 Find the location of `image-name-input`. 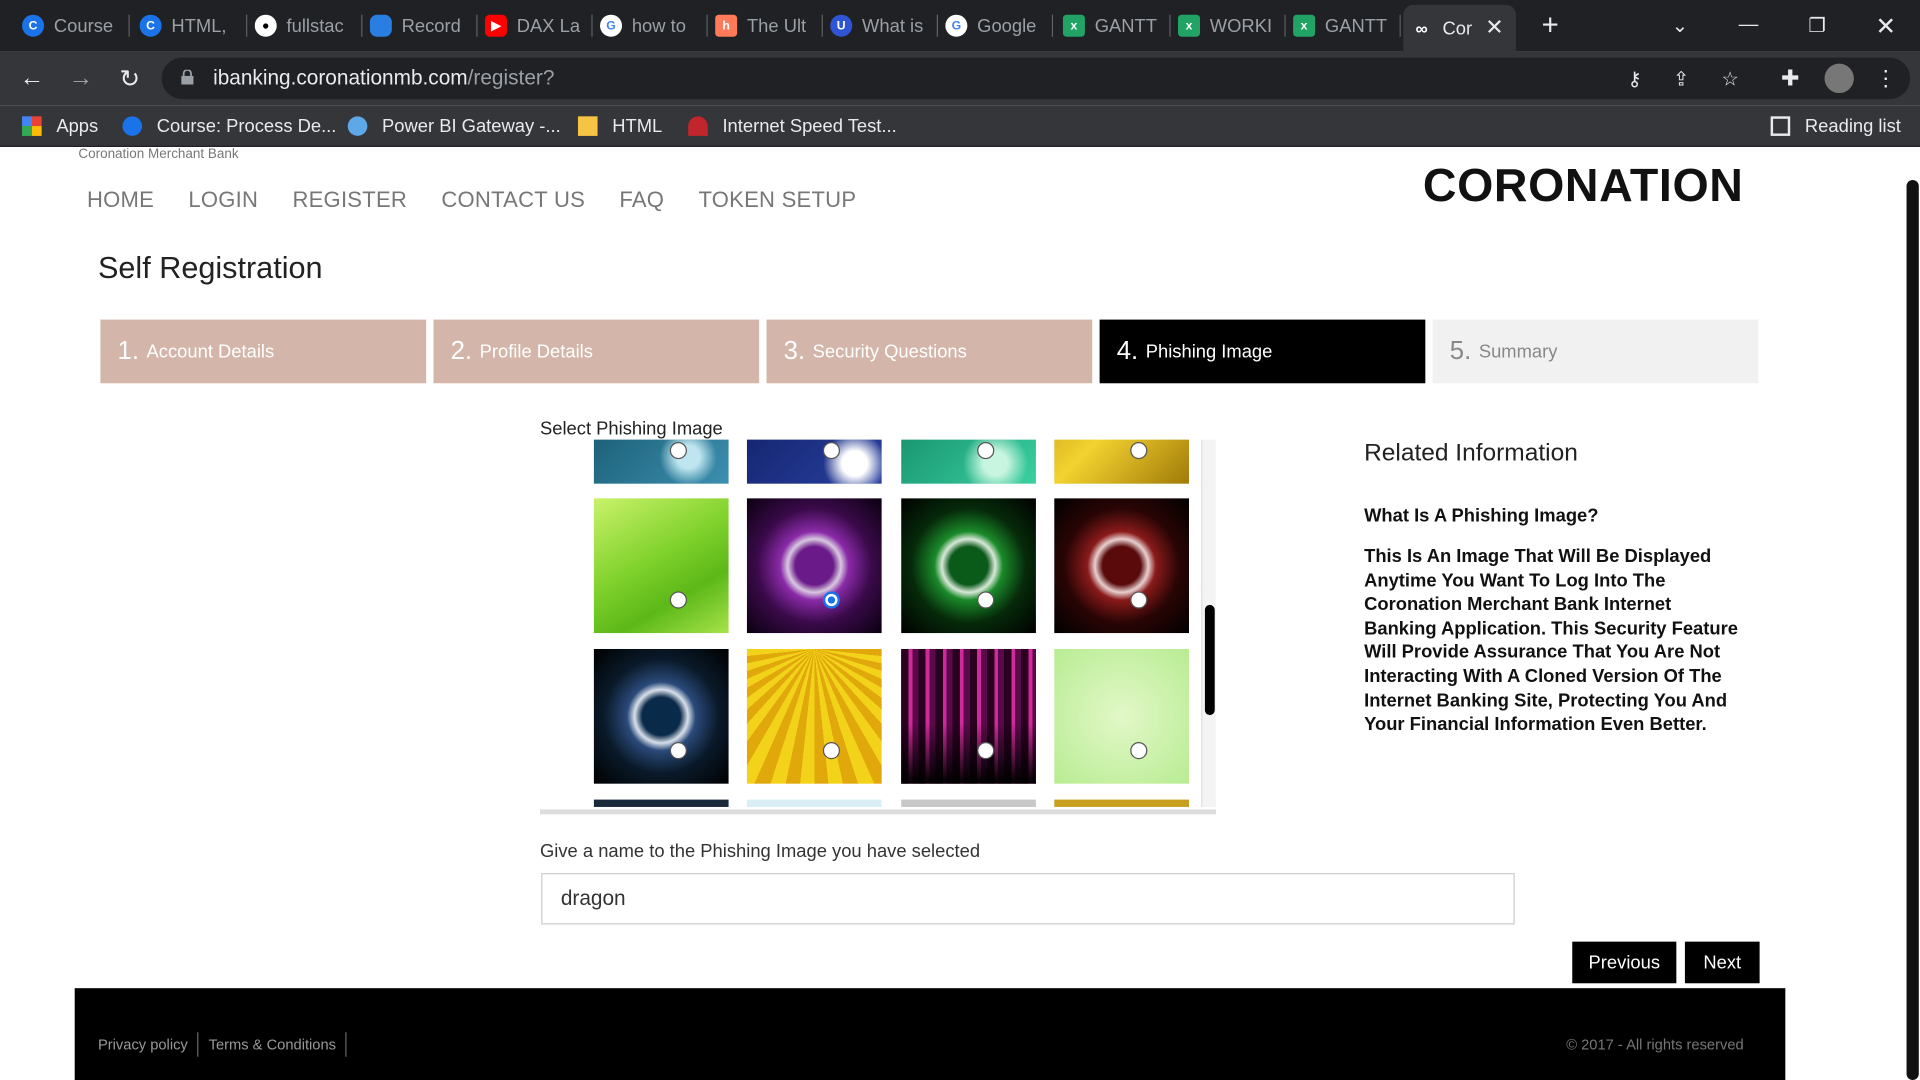

image-name-input is located at coordinates (1028, 899).